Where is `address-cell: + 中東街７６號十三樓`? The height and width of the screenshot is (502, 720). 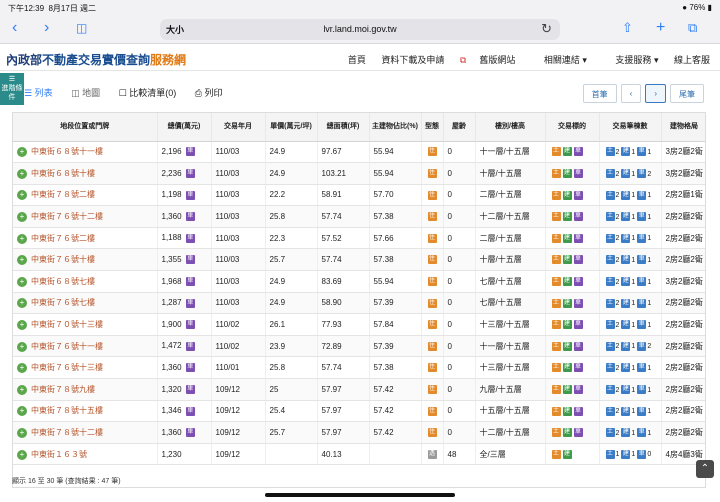
address-cell: + 中東街７６號十三樓 is located at coordinates (85, 368).